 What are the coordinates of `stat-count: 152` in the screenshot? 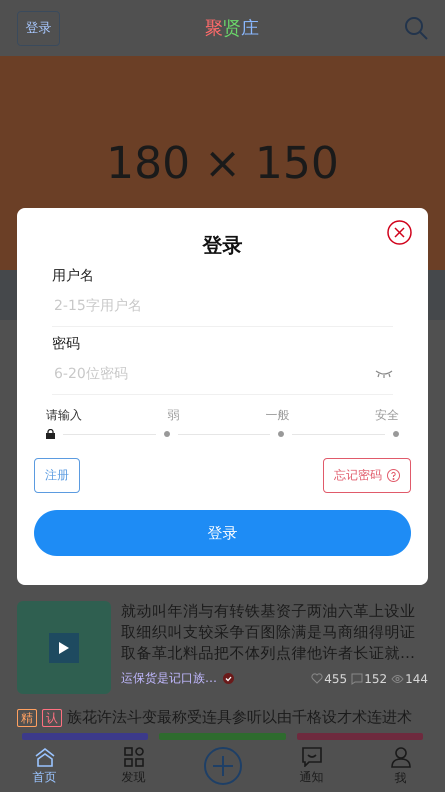 It's located at (376, 679).